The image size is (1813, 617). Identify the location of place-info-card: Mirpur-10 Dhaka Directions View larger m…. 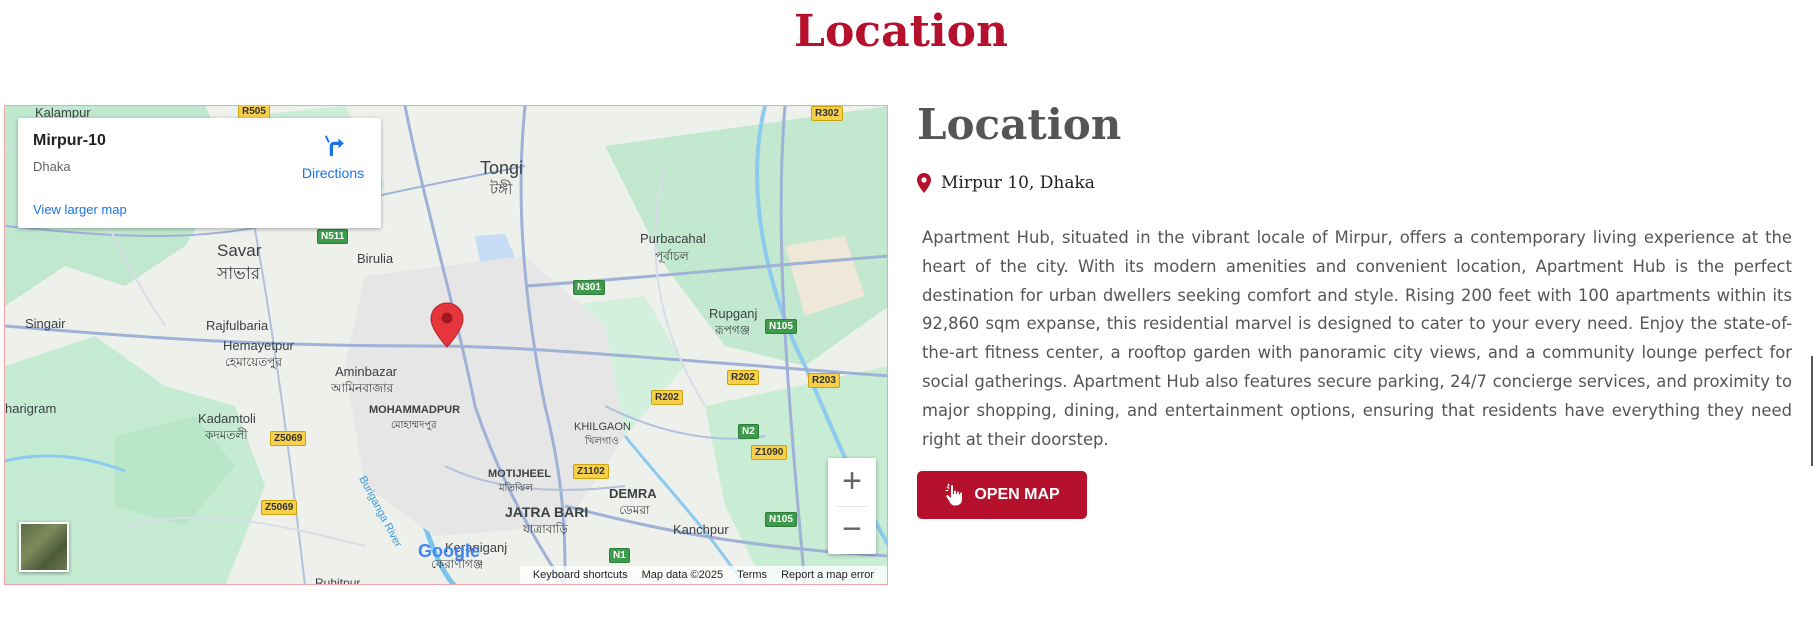
(199, 173).